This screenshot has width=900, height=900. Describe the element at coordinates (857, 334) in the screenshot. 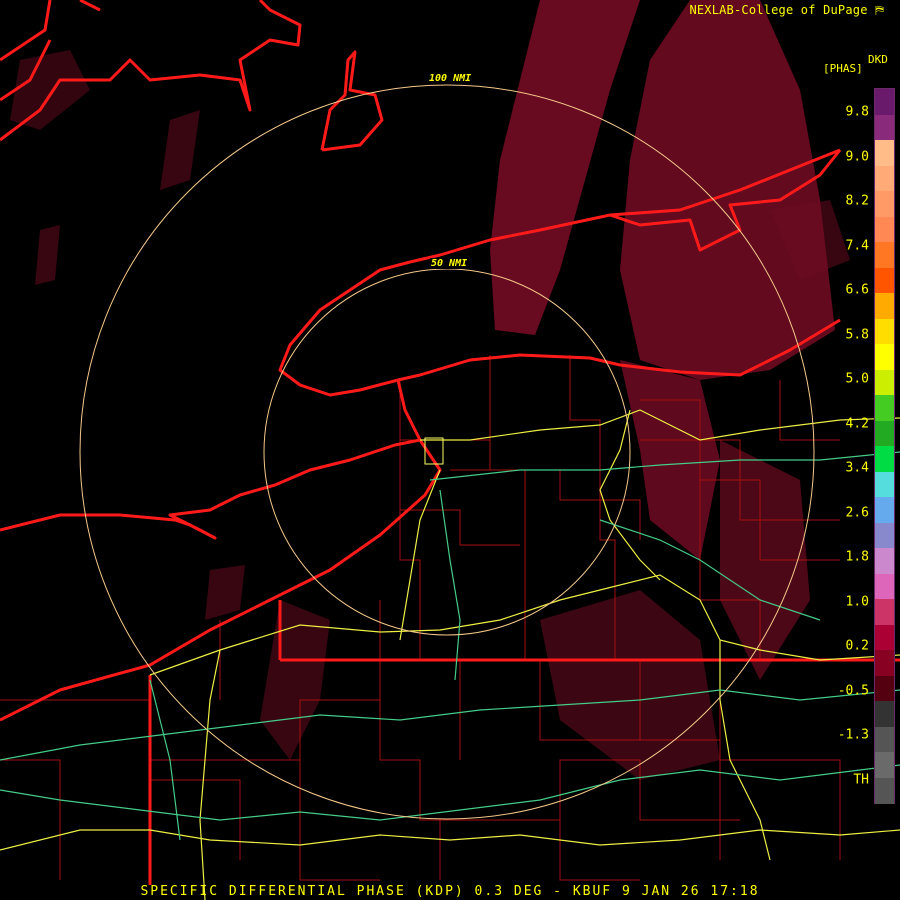

I see `color-scale-tick: 5.8` at that location.